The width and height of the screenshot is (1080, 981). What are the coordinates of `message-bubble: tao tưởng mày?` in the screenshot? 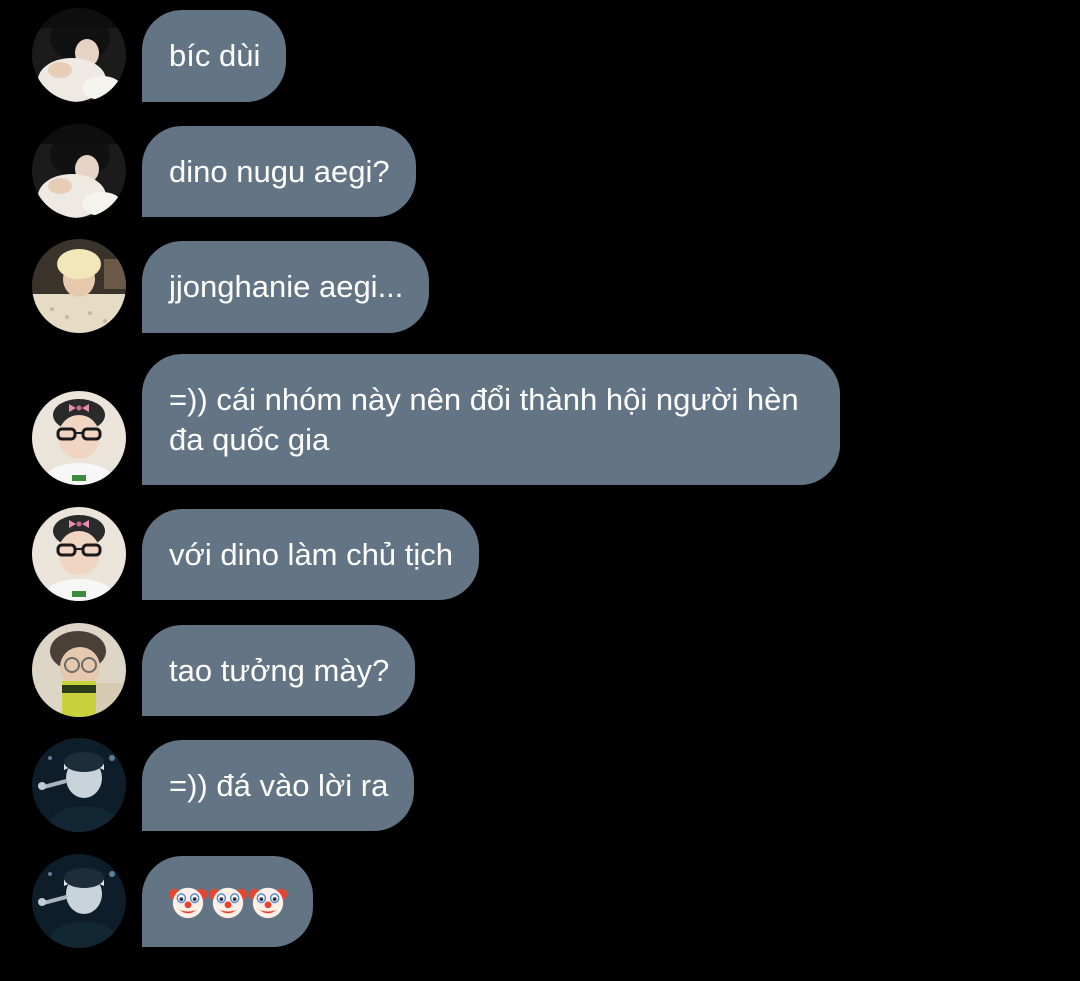 It's located at (279, 670).